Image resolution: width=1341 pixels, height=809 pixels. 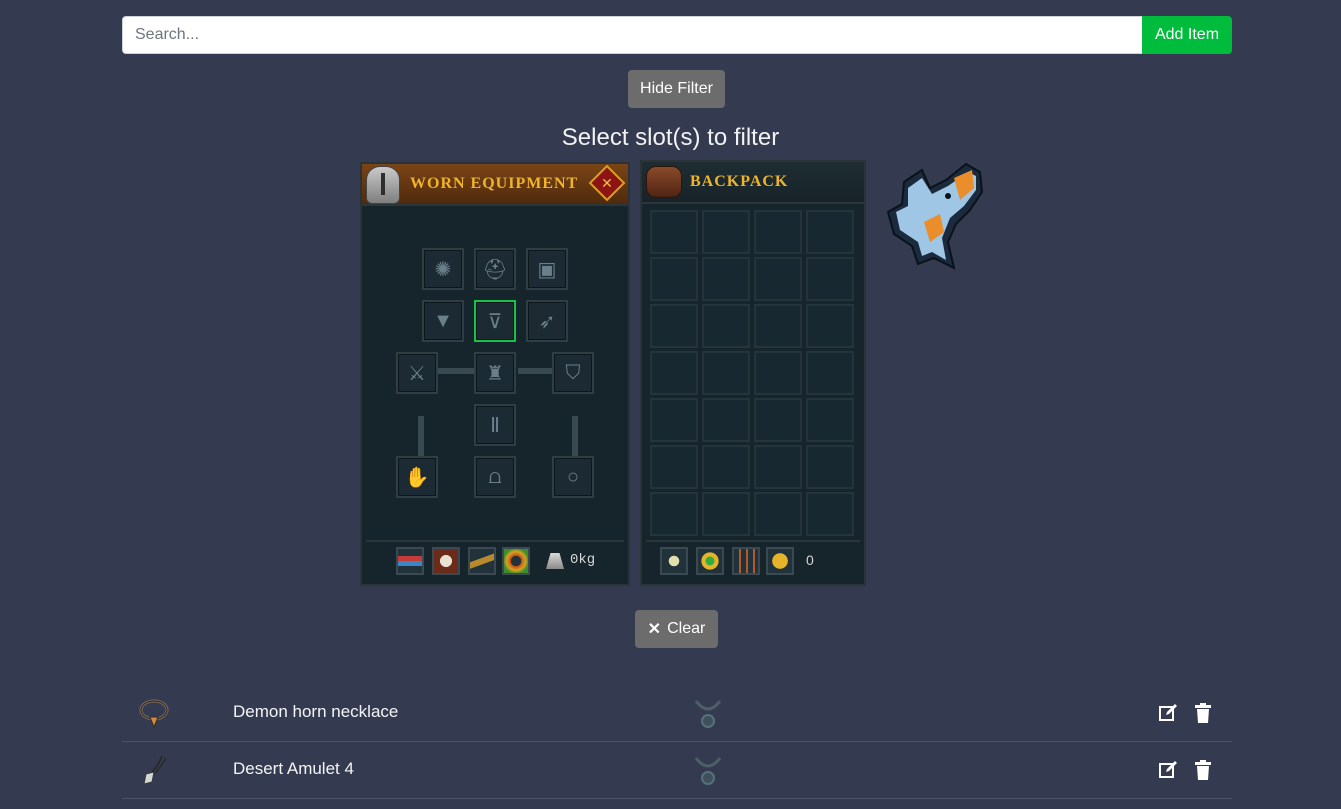 I want to click on weight-value: 0kg, so click(x=583, y=560).